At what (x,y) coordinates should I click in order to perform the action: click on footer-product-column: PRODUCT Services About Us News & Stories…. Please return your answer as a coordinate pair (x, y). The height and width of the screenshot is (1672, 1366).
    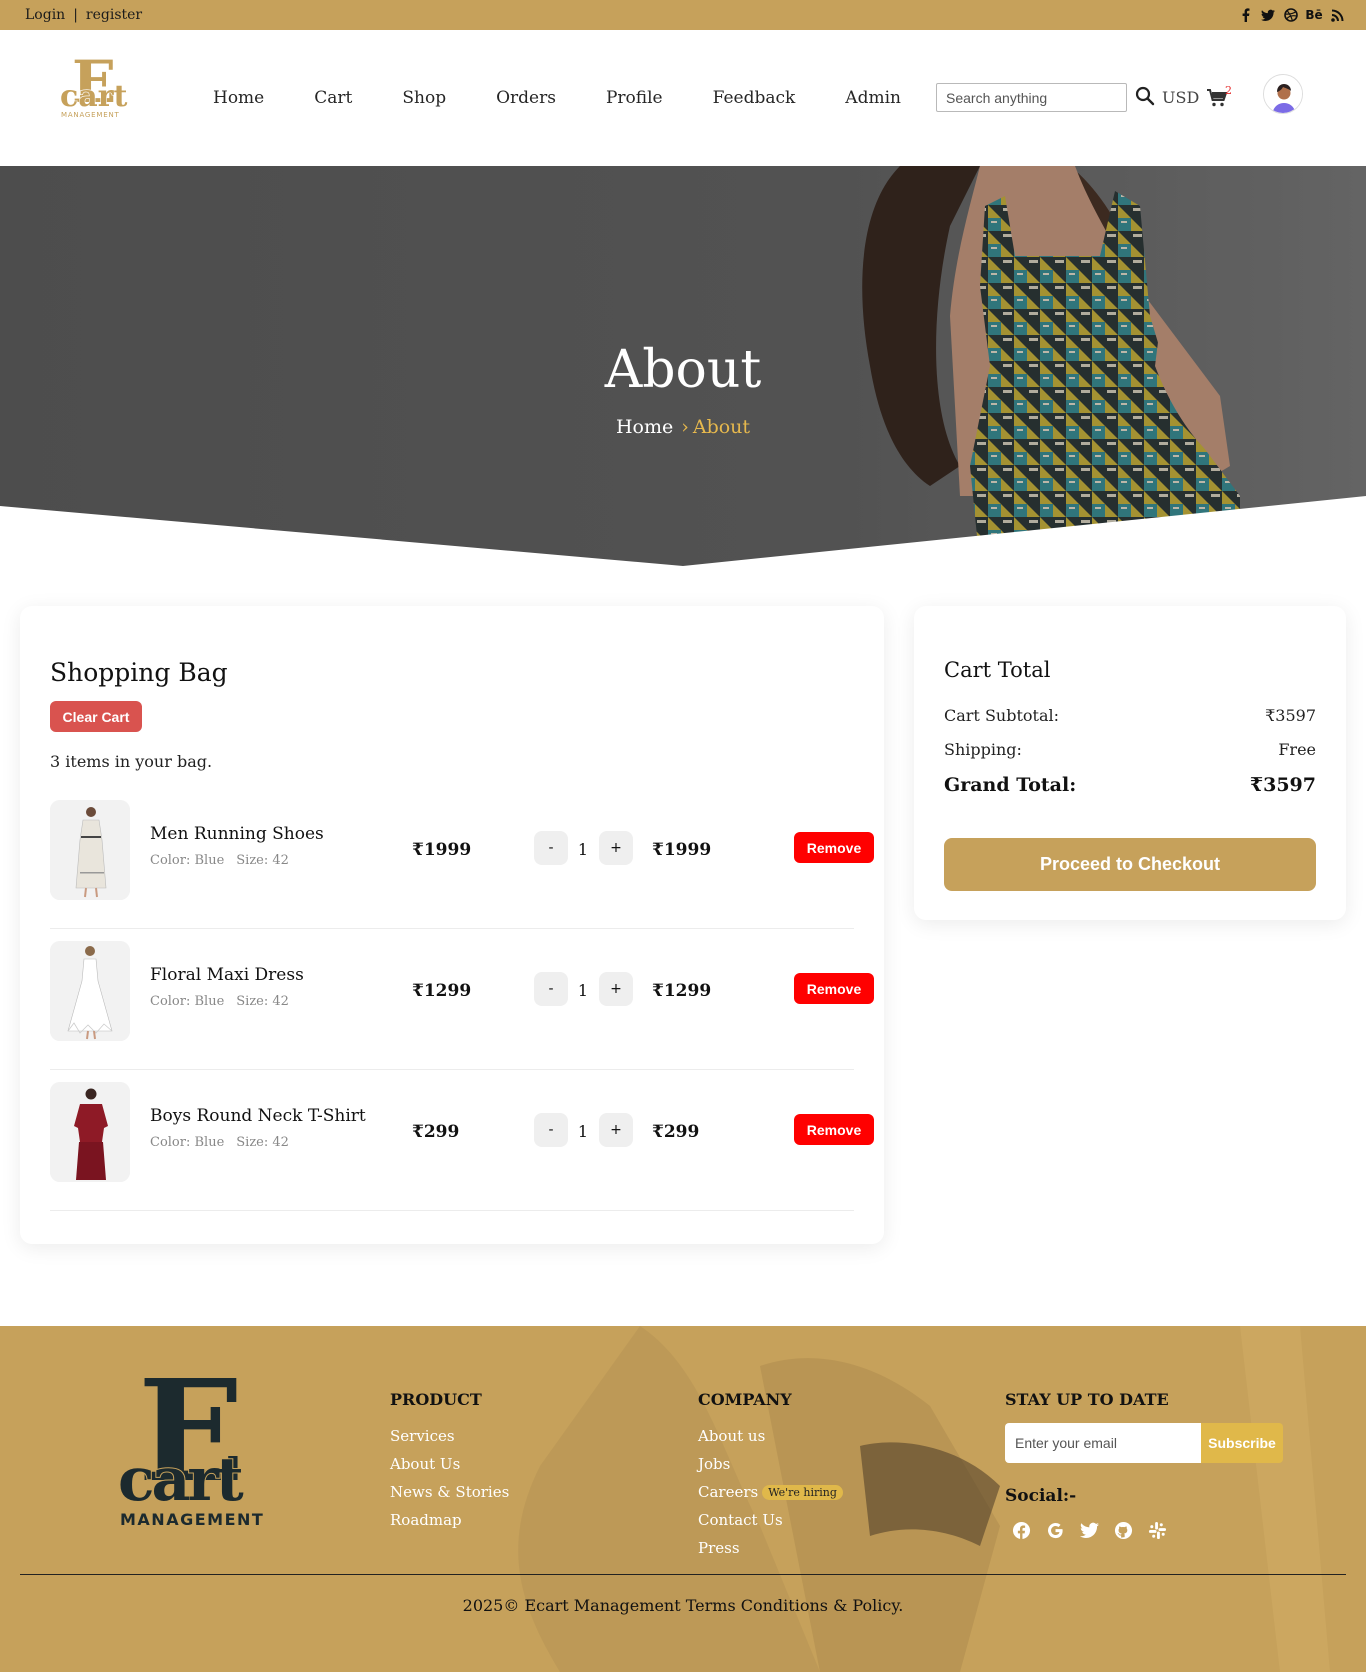
    Looking at the image, I should click on (449, 1464).